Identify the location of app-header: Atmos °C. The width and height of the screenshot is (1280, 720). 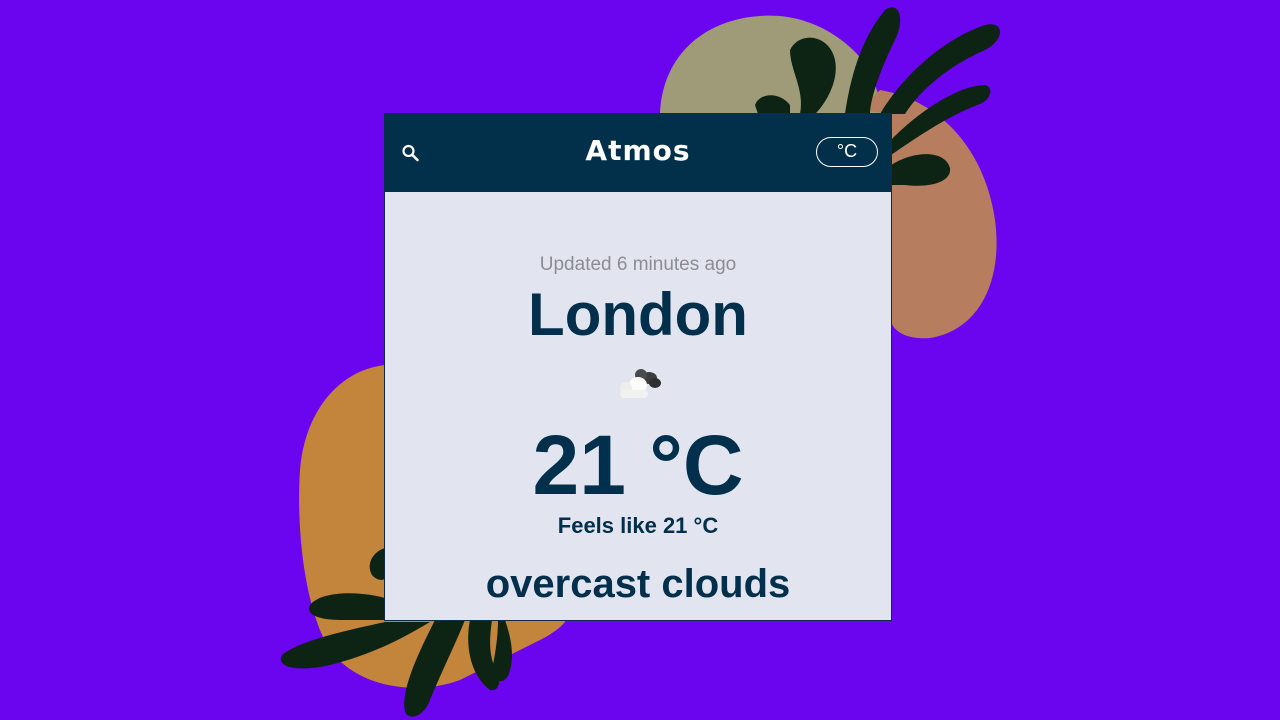
(638, 153).